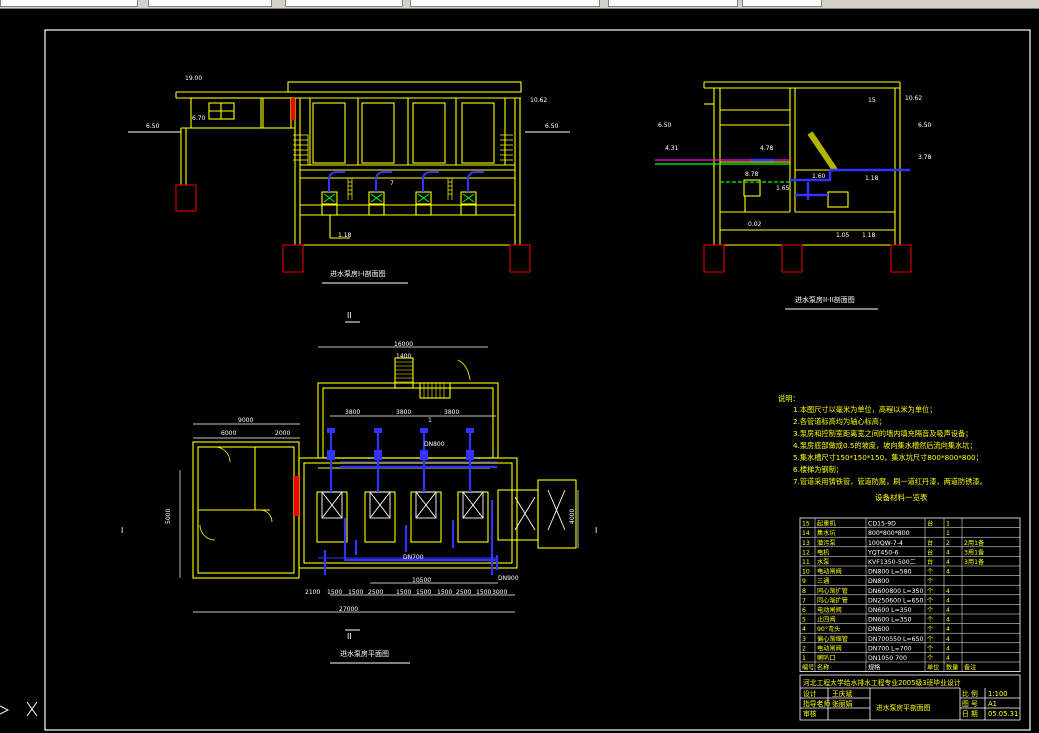 The width and height of the screenshot is (1039, 733). What do you see at coordinates (826, 658) in the screenshot?
I see `table-cell: 喇叭口` at bounding box center [826, 658].